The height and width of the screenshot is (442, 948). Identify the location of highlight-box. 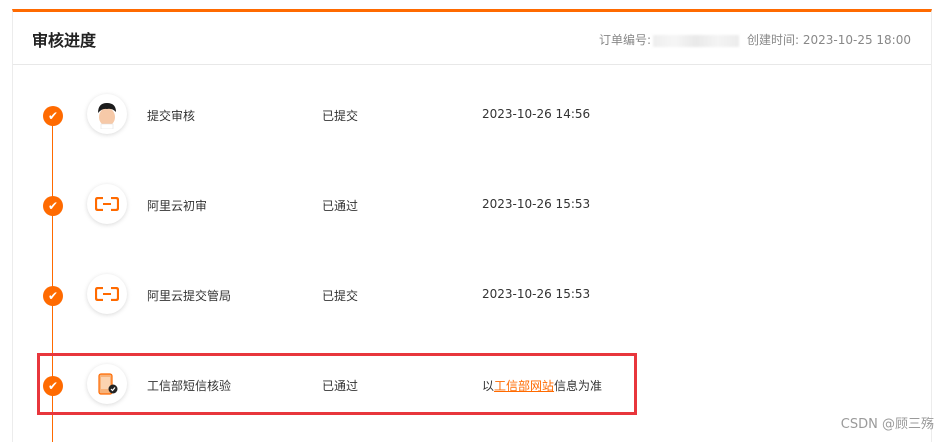
(337, 384).